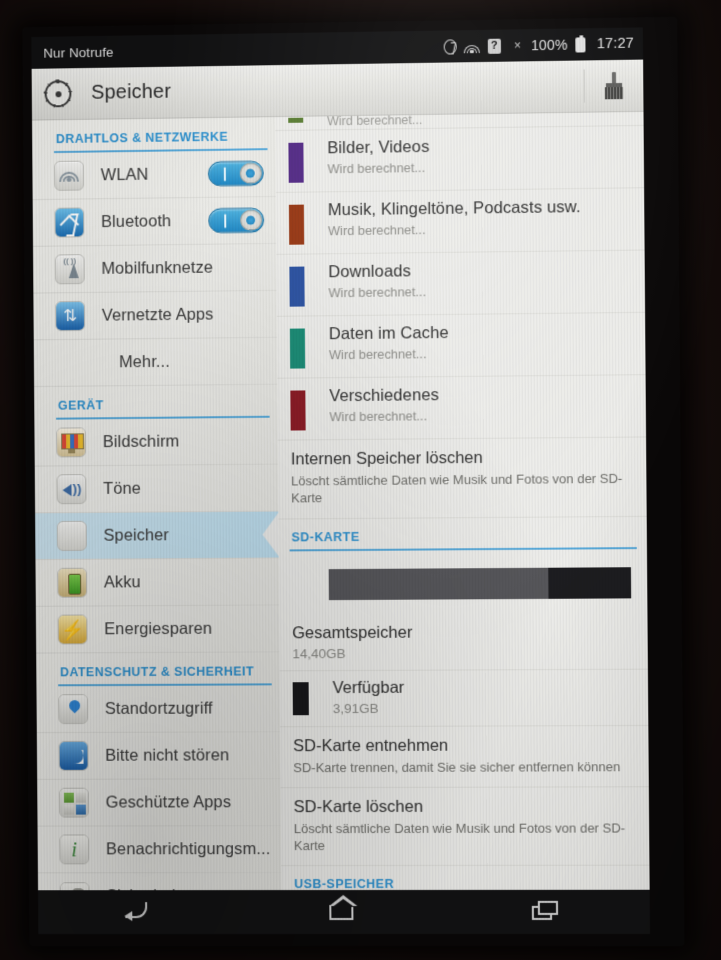 The image size is (721, 960). What do you see at coordinates (136, 535) in the screenshot?
I see `sidebar-item-label: Speicher` at bounding box center [136, 535].